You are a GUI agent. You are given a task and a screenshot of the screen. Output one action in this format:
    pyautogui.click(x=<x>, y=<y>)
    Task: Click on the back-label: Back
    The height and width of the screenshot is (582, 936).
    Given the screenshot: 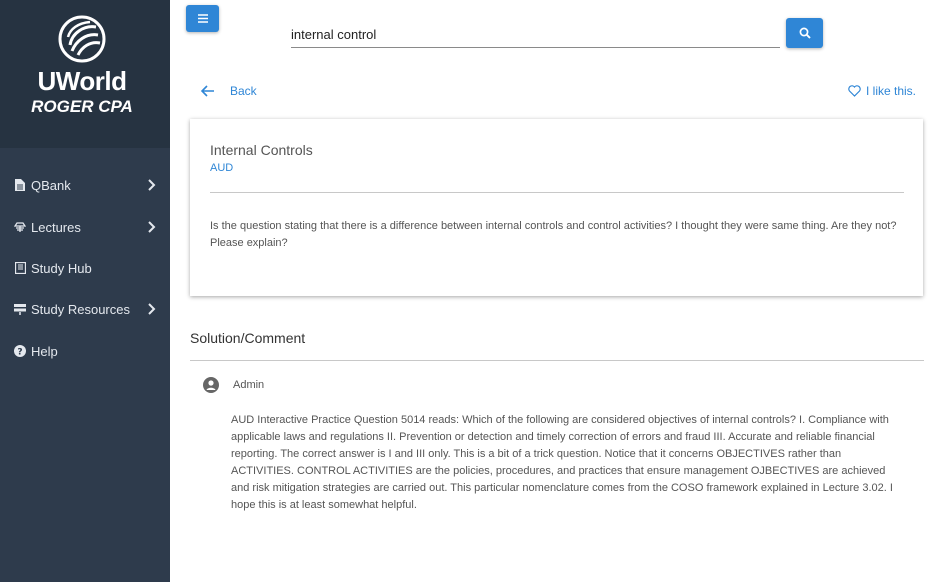 What is the action you would take?
    pyautogui.click(x=243, y=91)
    